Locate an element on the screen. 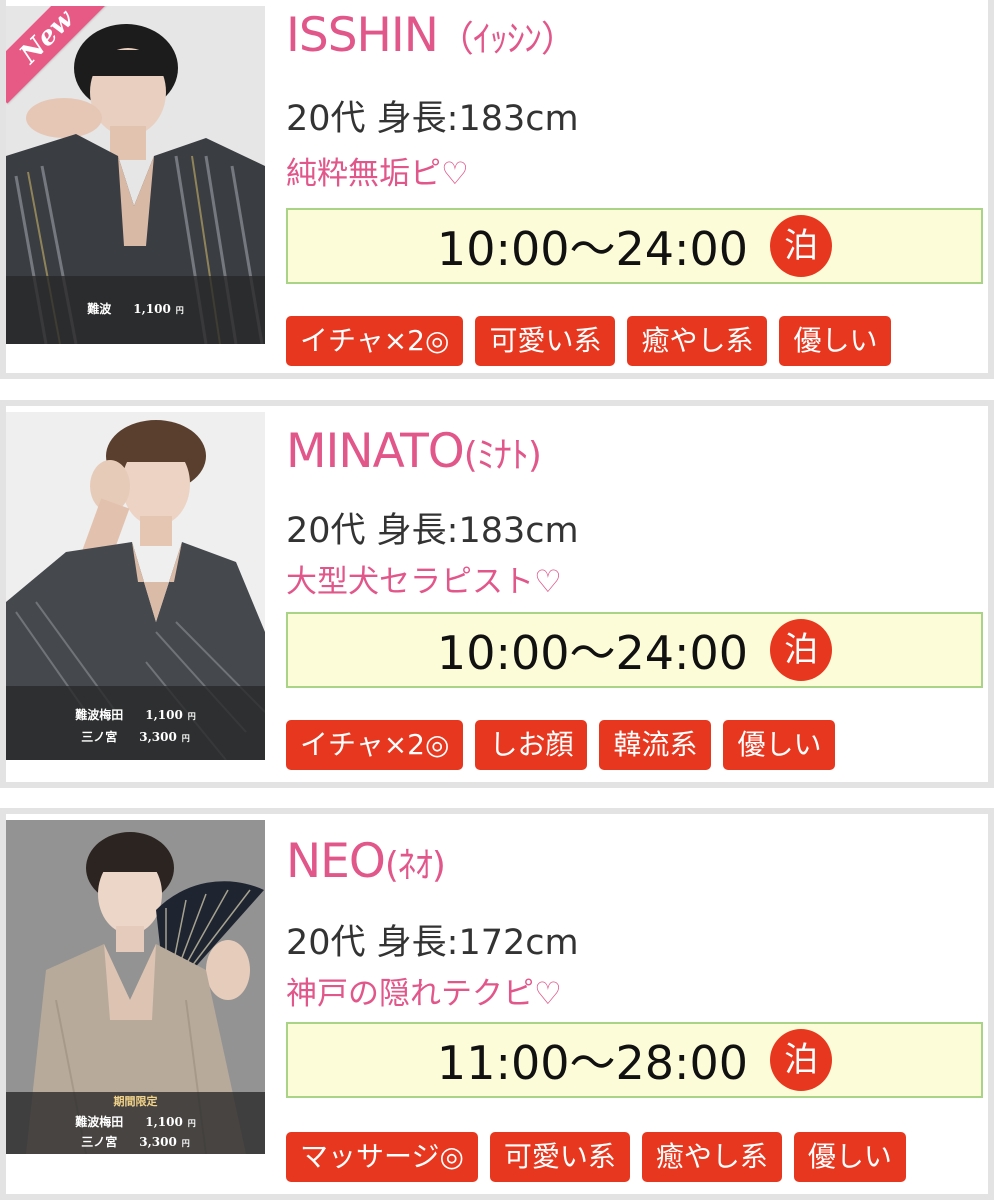  schedule-box: 11:00〜28:00 泊 is located at coordinates (634, 1060).